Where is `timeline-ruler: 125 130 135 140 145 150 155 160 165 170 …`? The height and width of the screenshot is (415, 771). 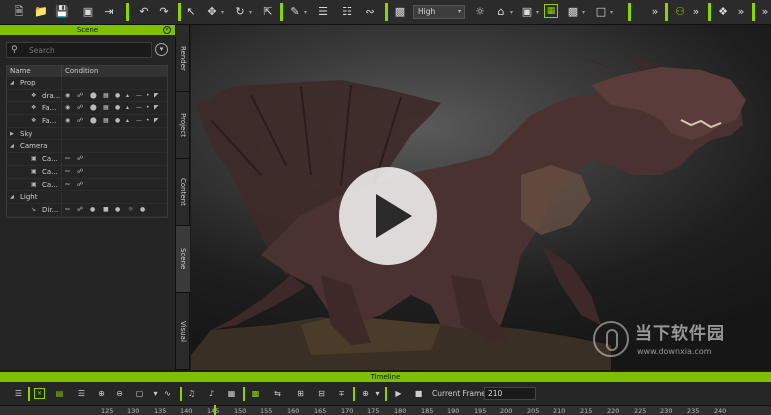 timeline-ruler: 125 130 135 140 145 150 155 160 165 170 … is located at coordinates (385, 410).